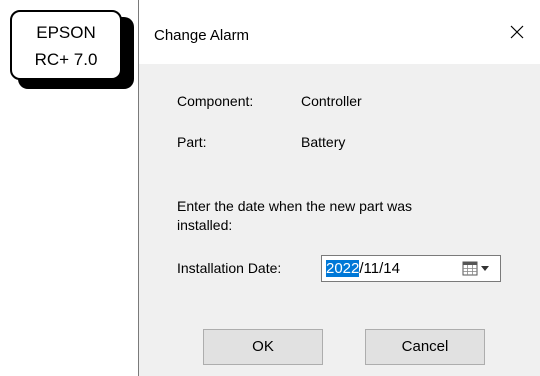  What do you see at coordinates (229, 268) in the screenshot?
I see `installation-date-label: Installation Date:` at bounding box center [229, 268].